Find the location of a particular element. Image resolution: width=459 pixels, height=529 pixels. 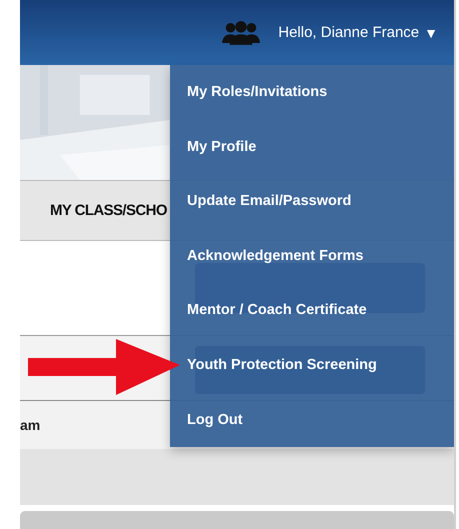

caret-icon: ▼ is located at coordinates (431, 32).